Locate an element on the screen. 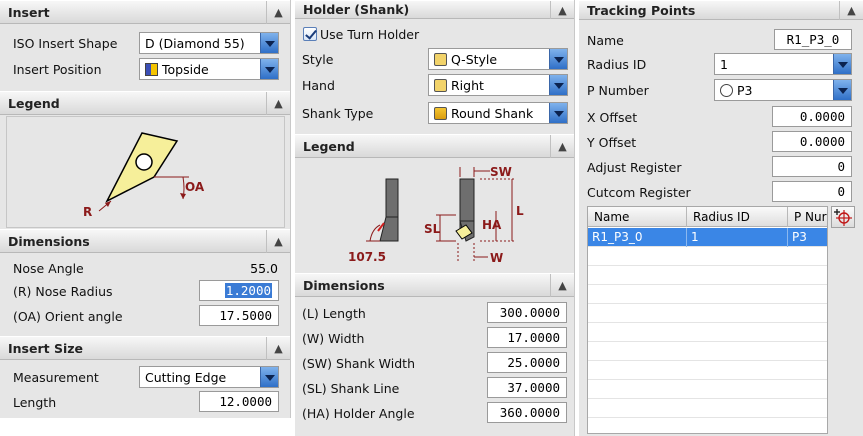  shank-type-label: Shank Type is located at coordinates (338, 113).